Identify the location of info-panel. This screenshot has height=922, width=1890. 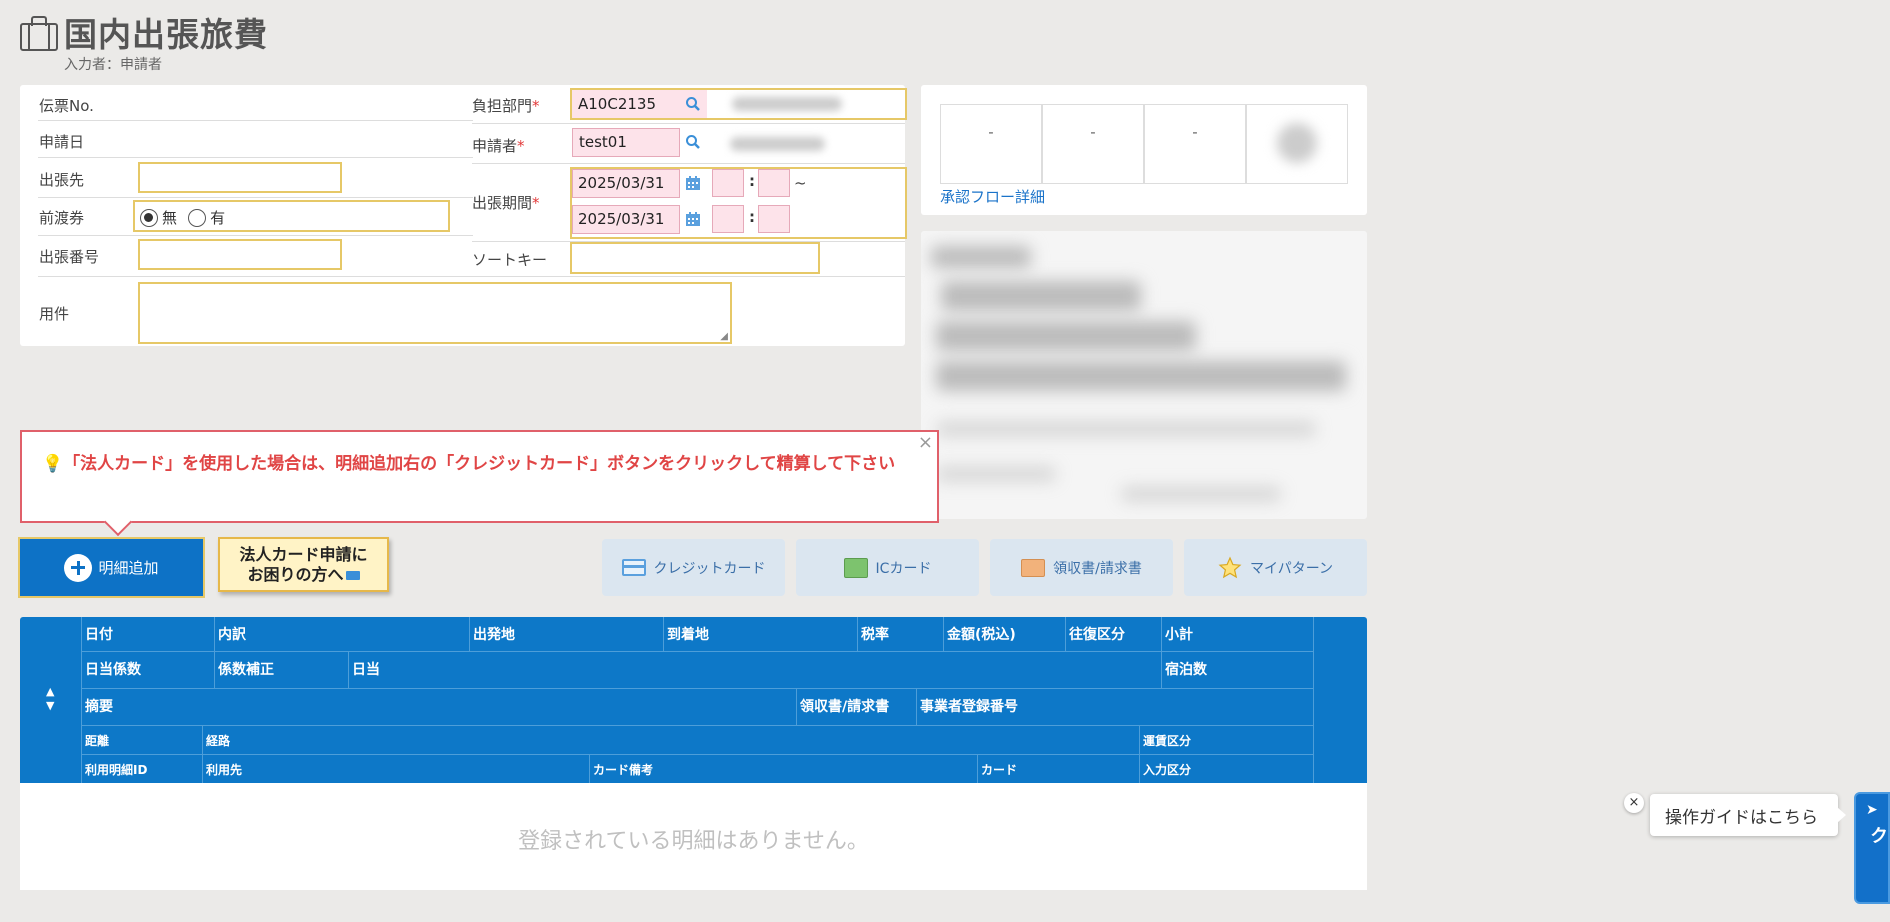
(1144, 375).